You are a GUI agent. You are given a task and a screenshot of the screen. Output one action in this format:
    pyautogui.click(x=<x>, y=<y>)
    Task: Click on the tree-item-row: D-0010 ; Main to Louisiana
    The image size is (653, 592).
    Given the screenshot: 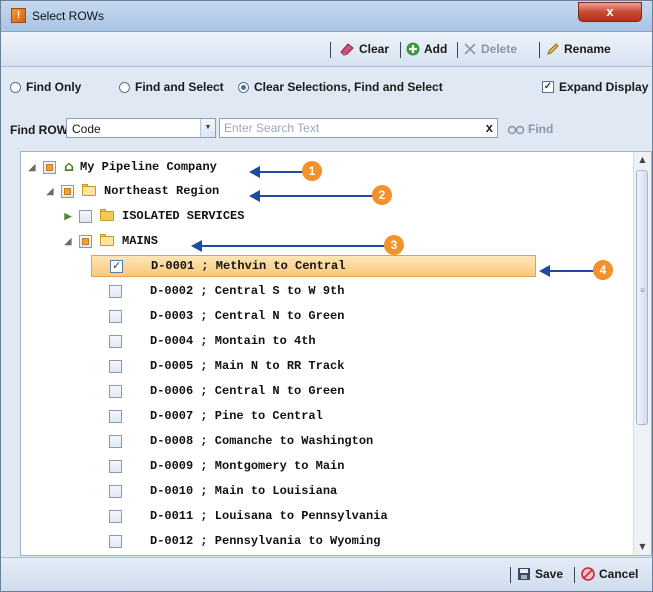 What is the action you would take?
    pyautogui.click(x=214, y=491)
    